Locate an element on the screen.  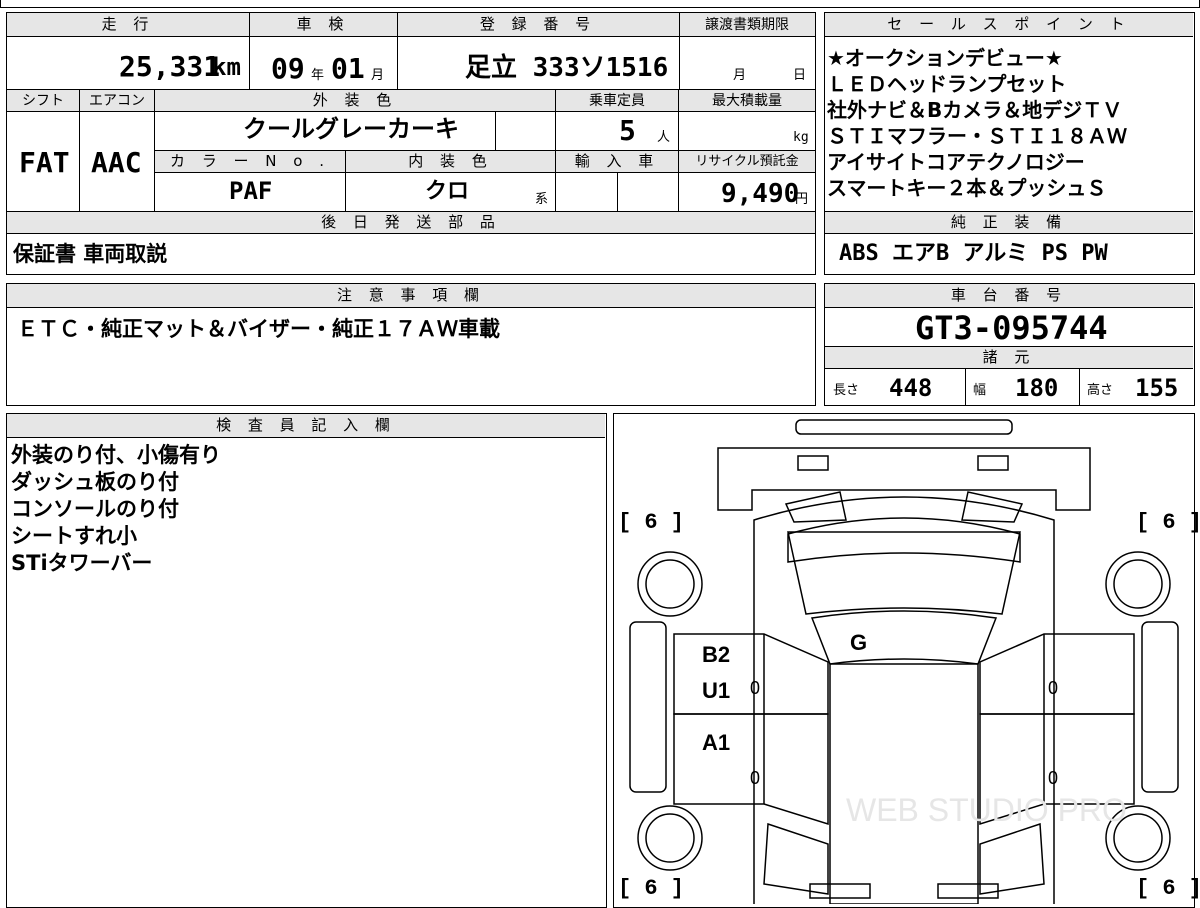
sales-point-line: アイサイトコアテクノロジー is located at coordinates (956, 162).